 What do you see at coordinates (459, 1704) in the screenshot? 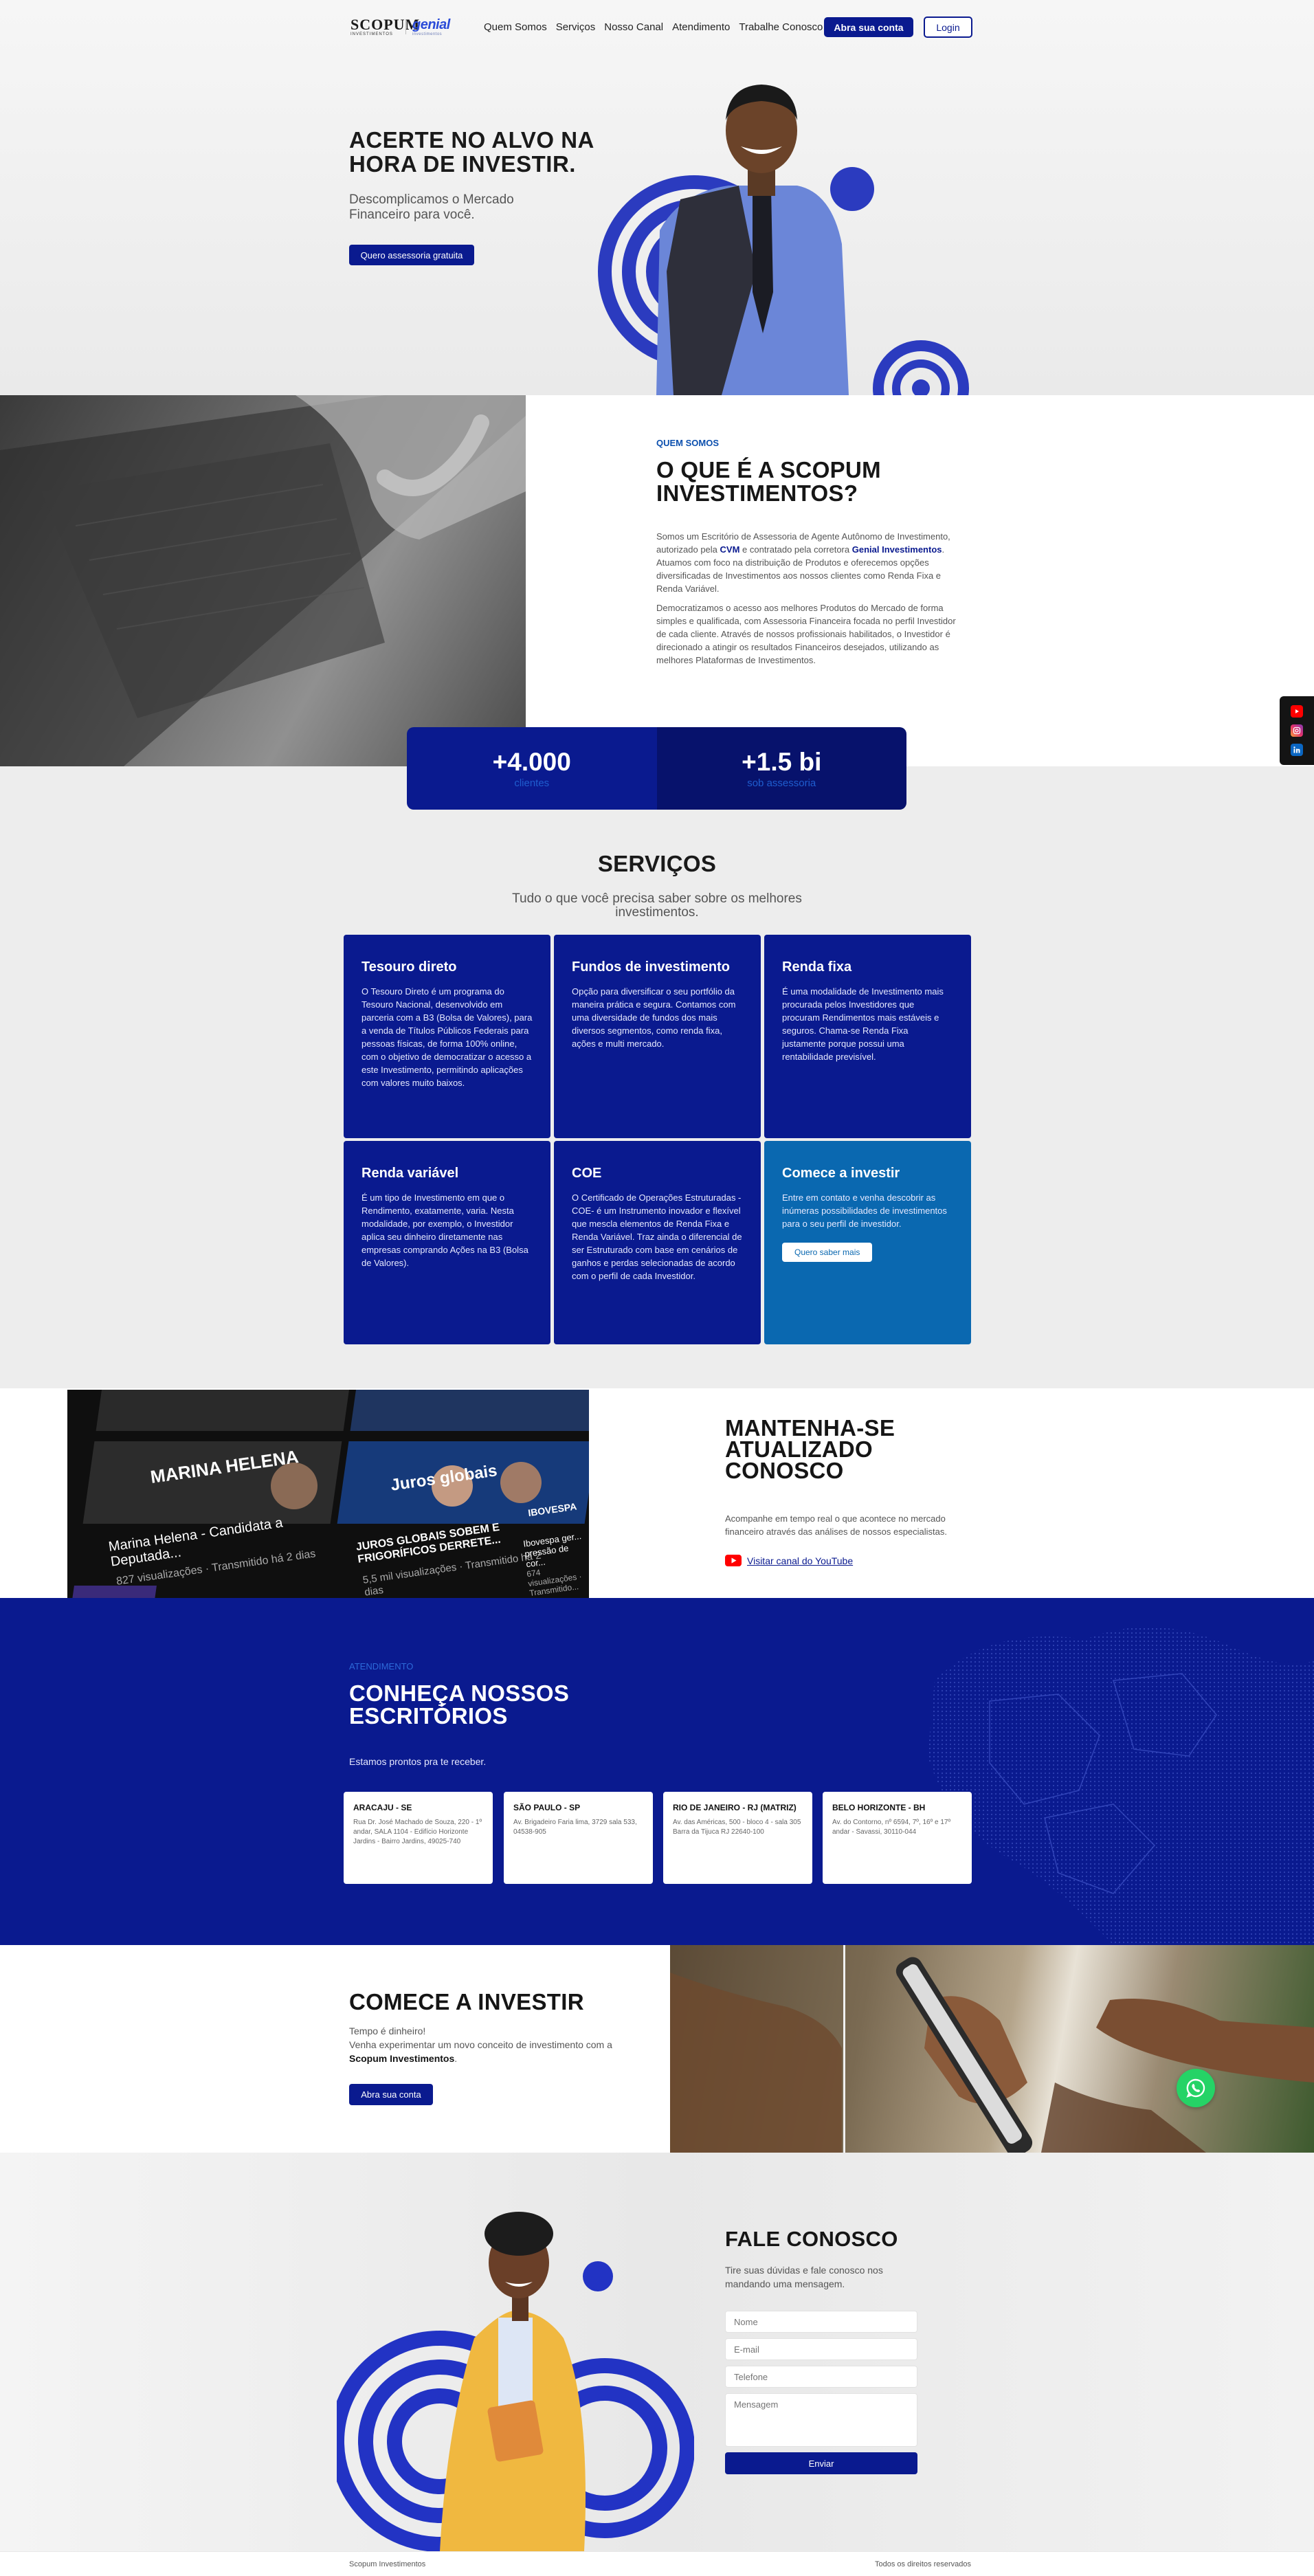
I see `offices-title: CONHEÇA NOSSOS ESCRITÓRIOS` at bounding box center [459, 1704].